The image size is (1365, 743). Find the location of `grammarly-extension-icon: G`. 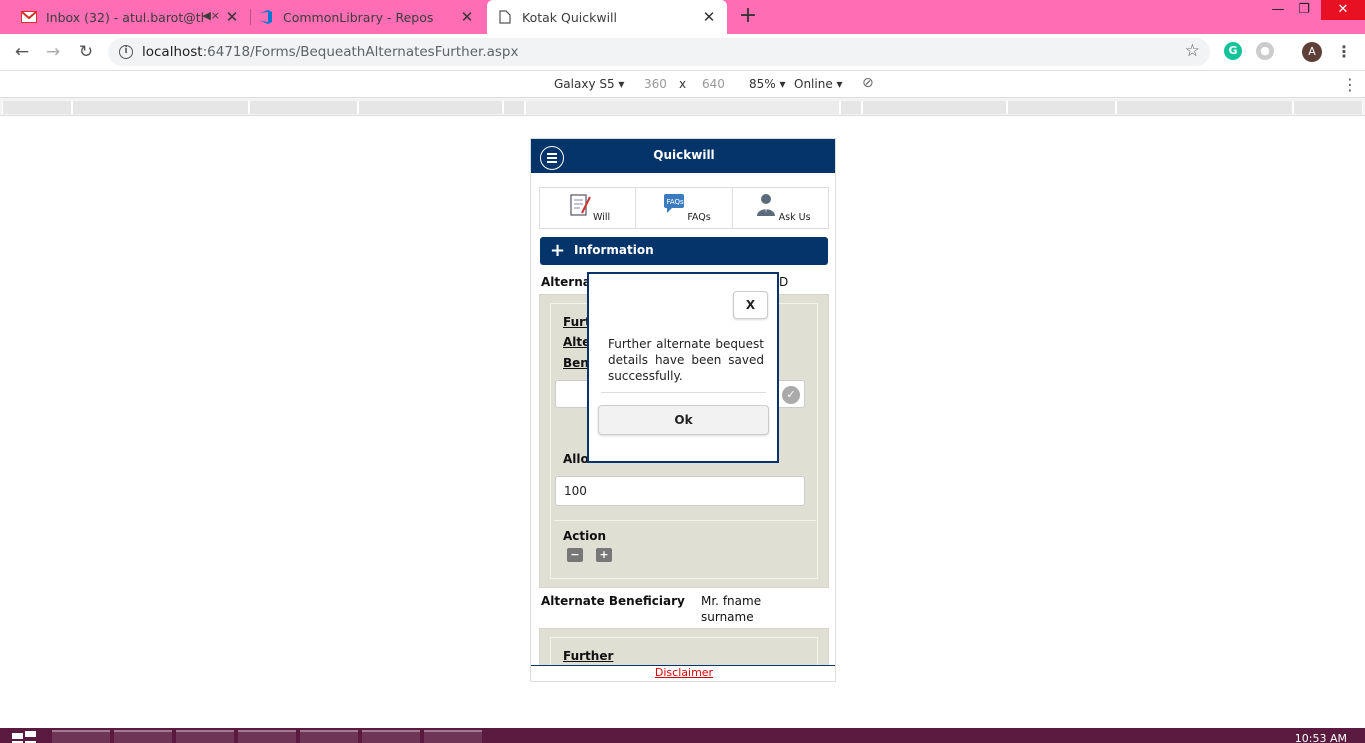

grammarly-extension-icon: G is located at coordinates (1233, 51).